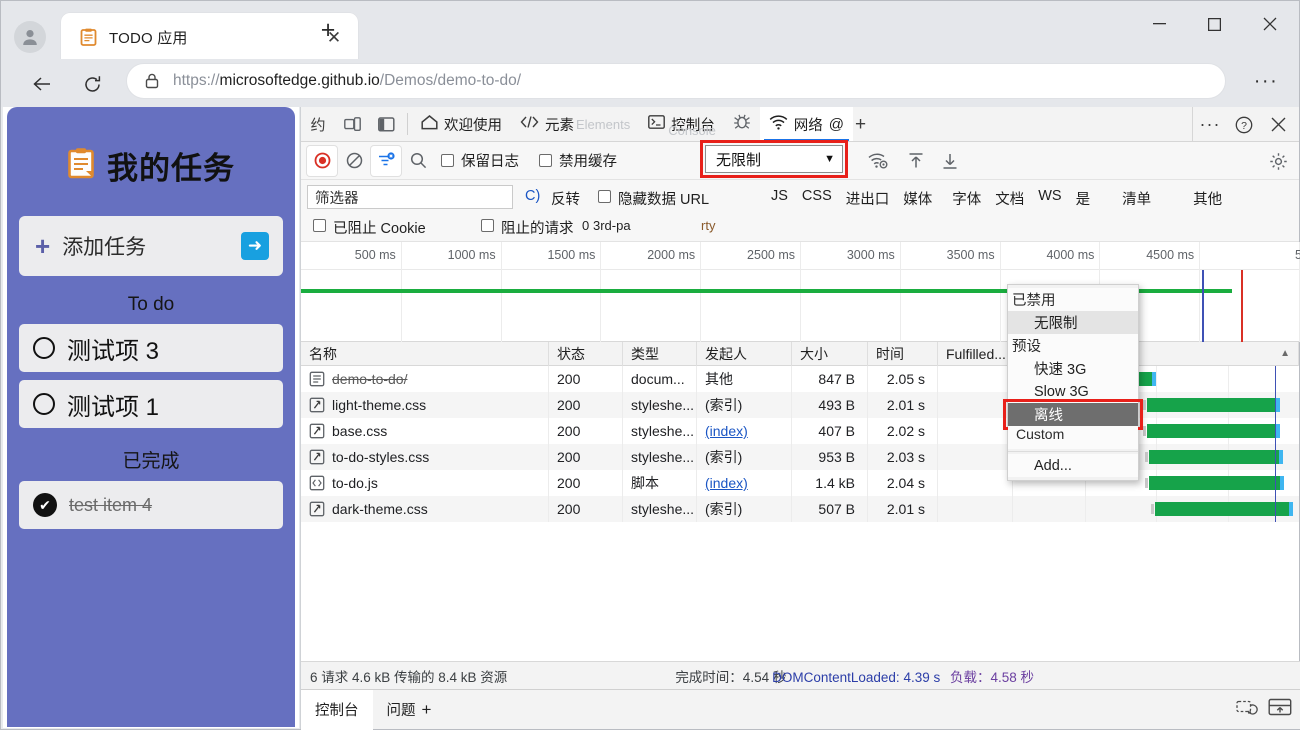 Image resolution: width=1300 pixels, height=730 pixels. I want to click on type-filter-other: 其他, so click(1207, 198).